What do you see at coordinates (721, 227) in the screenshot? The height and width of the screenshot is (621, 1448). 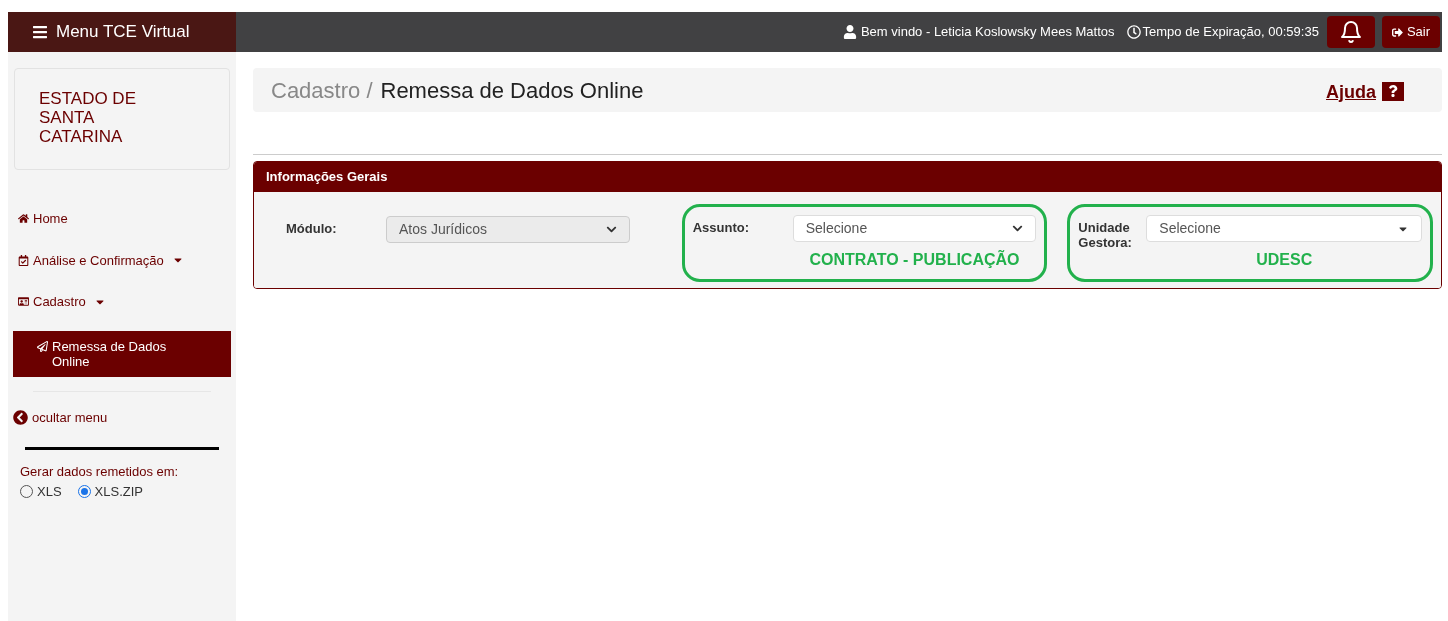 I see `field-label: Assunto:` at bounding box center [721, 227].